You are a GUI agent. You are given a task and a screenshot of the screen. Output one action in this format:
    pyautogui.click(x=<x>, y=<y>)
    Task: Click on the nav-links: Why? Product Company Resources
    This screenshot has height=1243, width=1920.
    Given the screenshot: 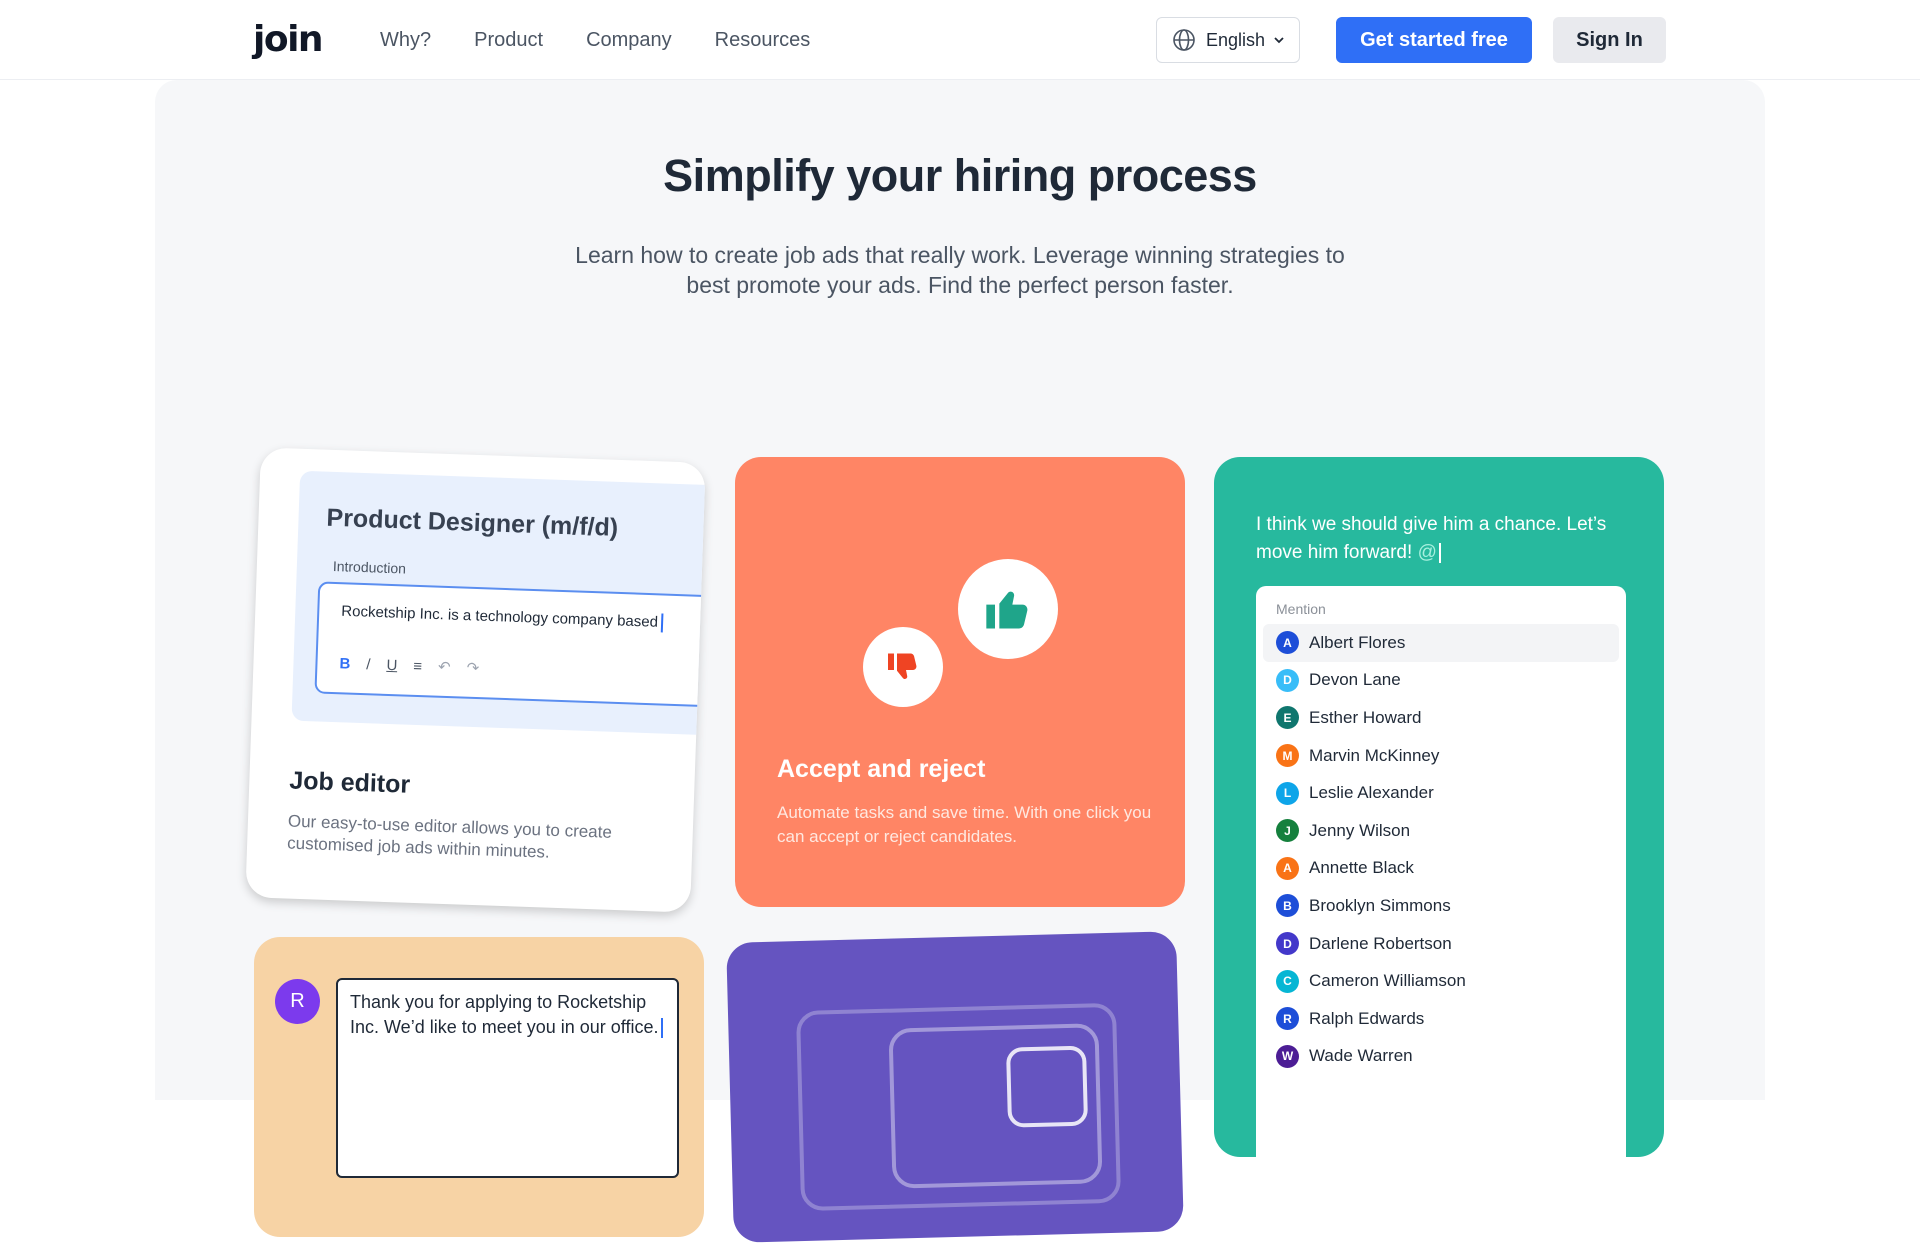 What is the action you would take?
    pyautogui.click(x=595, y=40)
    